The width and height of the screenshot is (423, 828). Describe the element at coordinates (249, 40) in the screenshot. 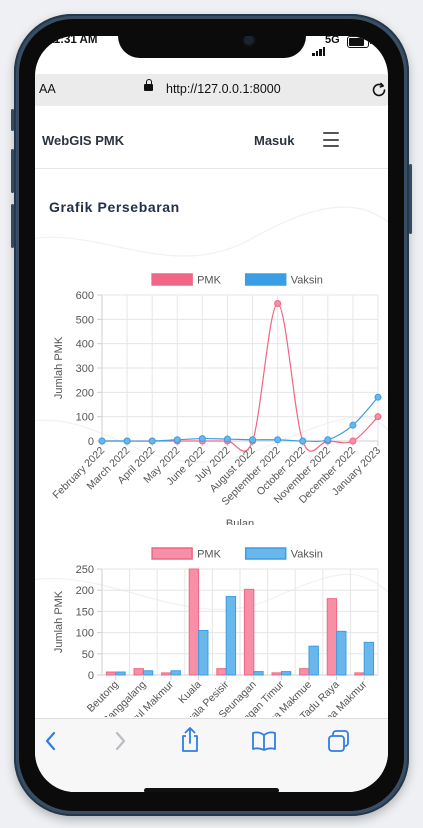

I see `camera-icon` at that location.